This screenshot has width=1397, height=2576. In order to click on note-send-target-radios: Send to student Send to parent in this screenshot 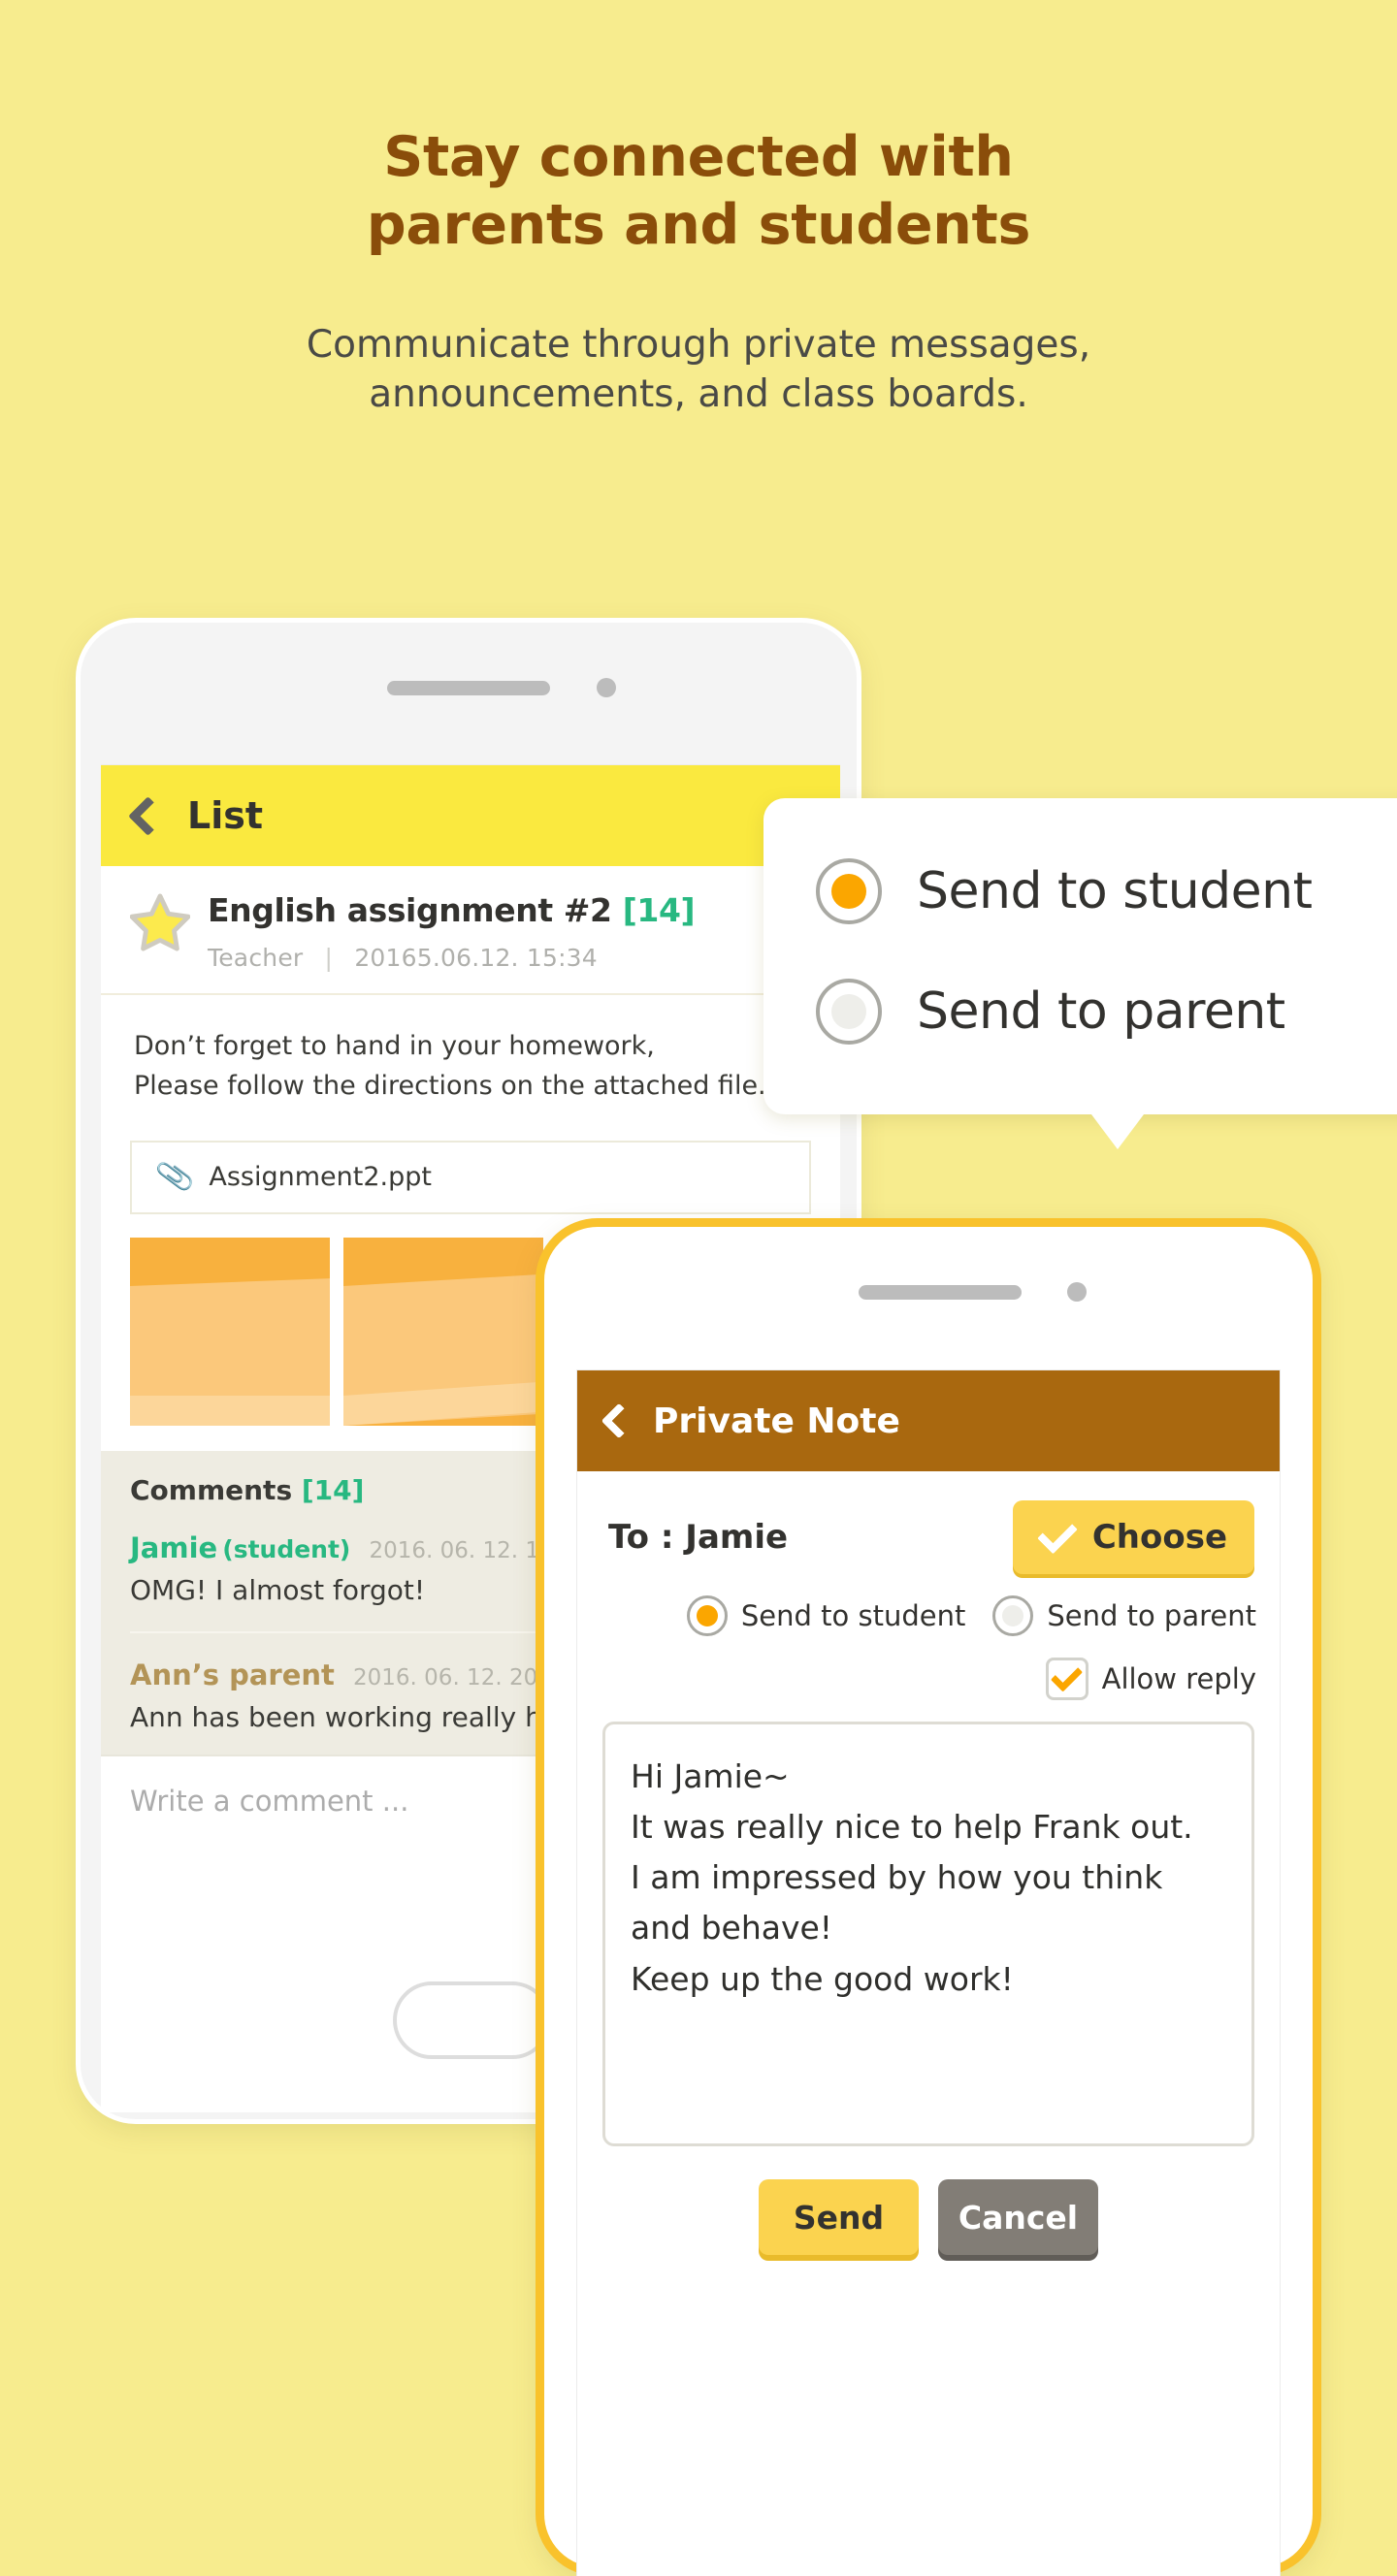, I will do `click(928, 1605)`.